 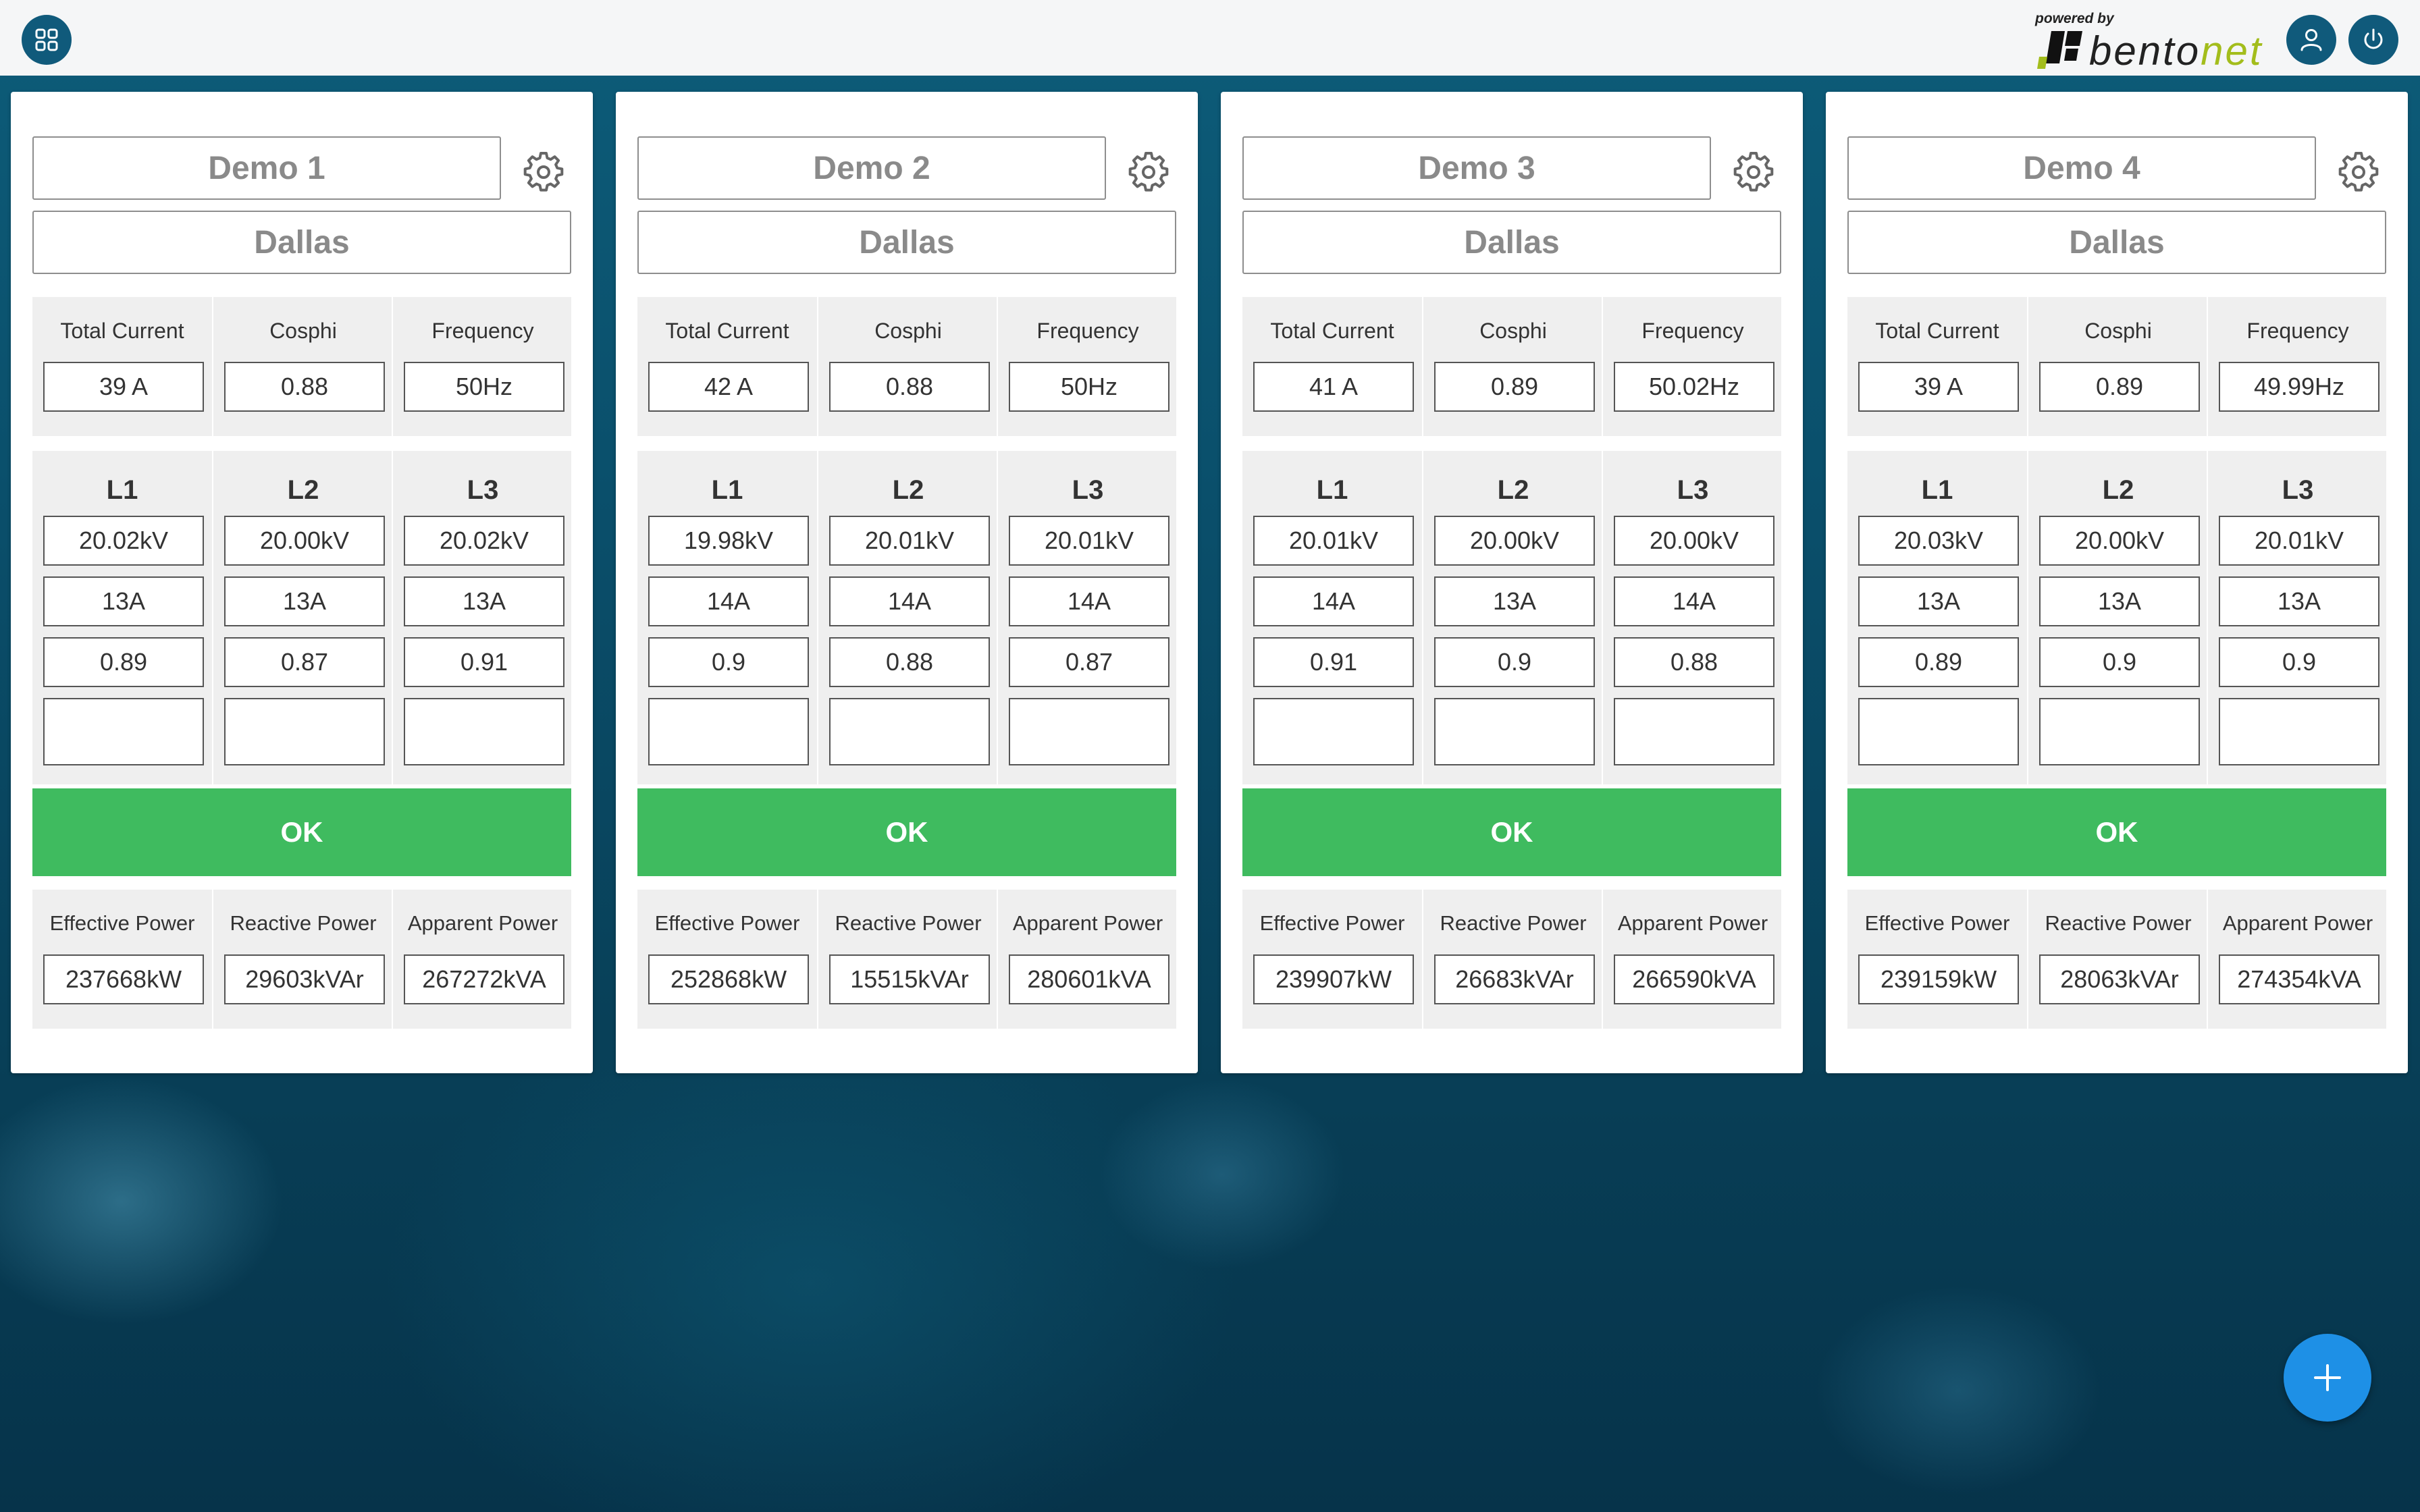 What do you see at coordinates (1332, 366) in the screenshot?
I see `total-current-column: Total Current 41 A` at bounding box center [1332, 366].